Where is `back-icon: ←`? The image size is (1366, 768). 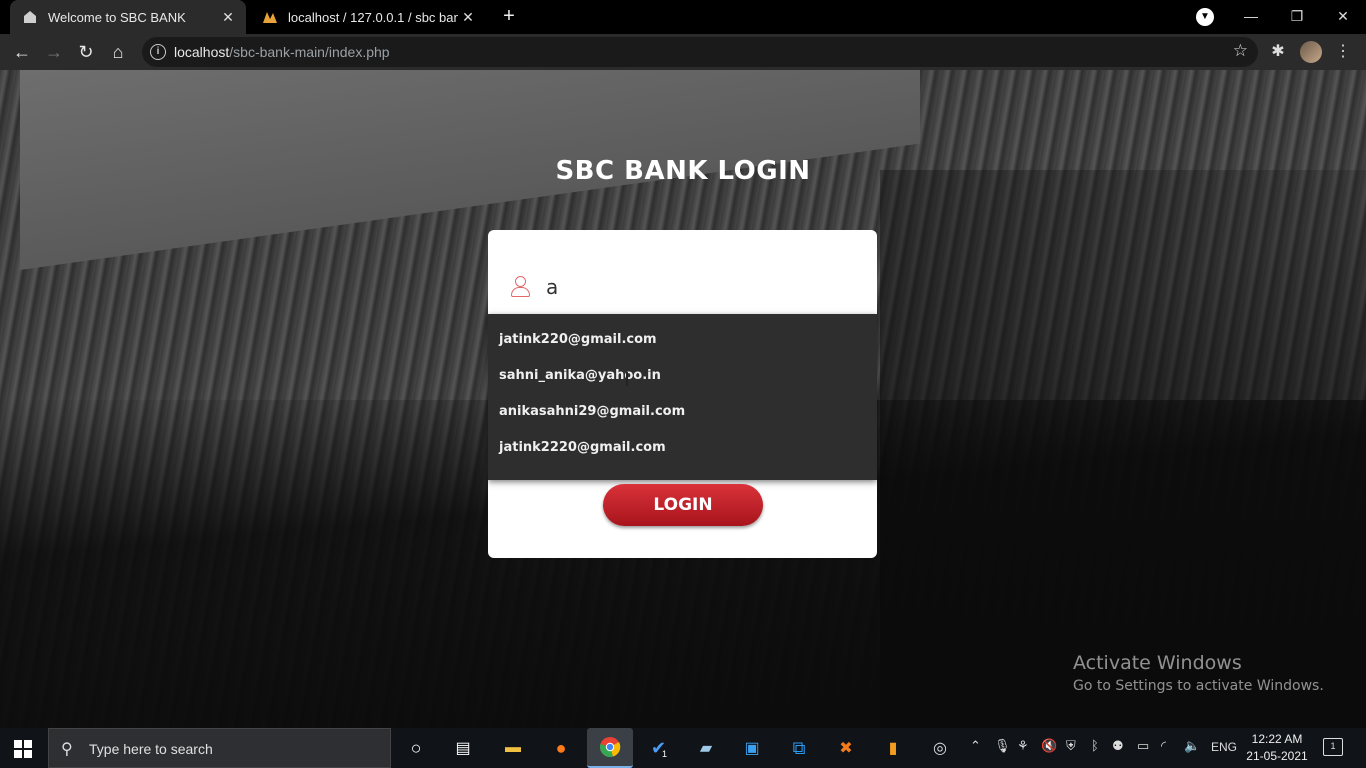 back-icon: ← is located at coordinates (22, 52).